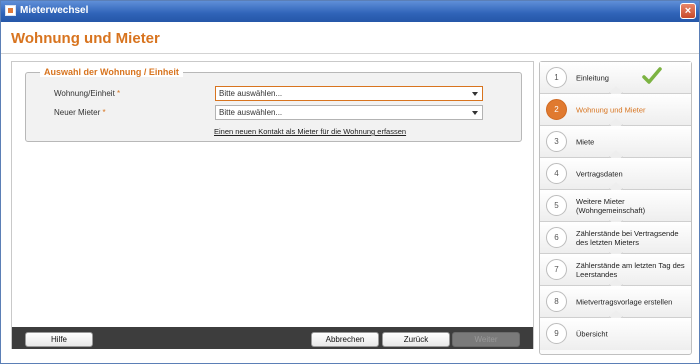  What do you see at coordinates (54, 10) in the screenshot?
I see `window-title: Mieterwechsel` at bounding box center [54, 10].